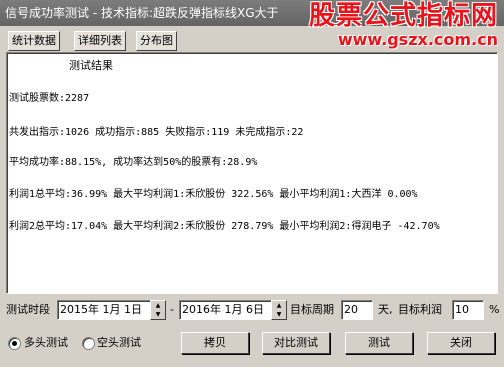  What do you see at coordinates (14, 343) in the screenshot?
I see `long-test-radio` at bounding box center [14, 343].